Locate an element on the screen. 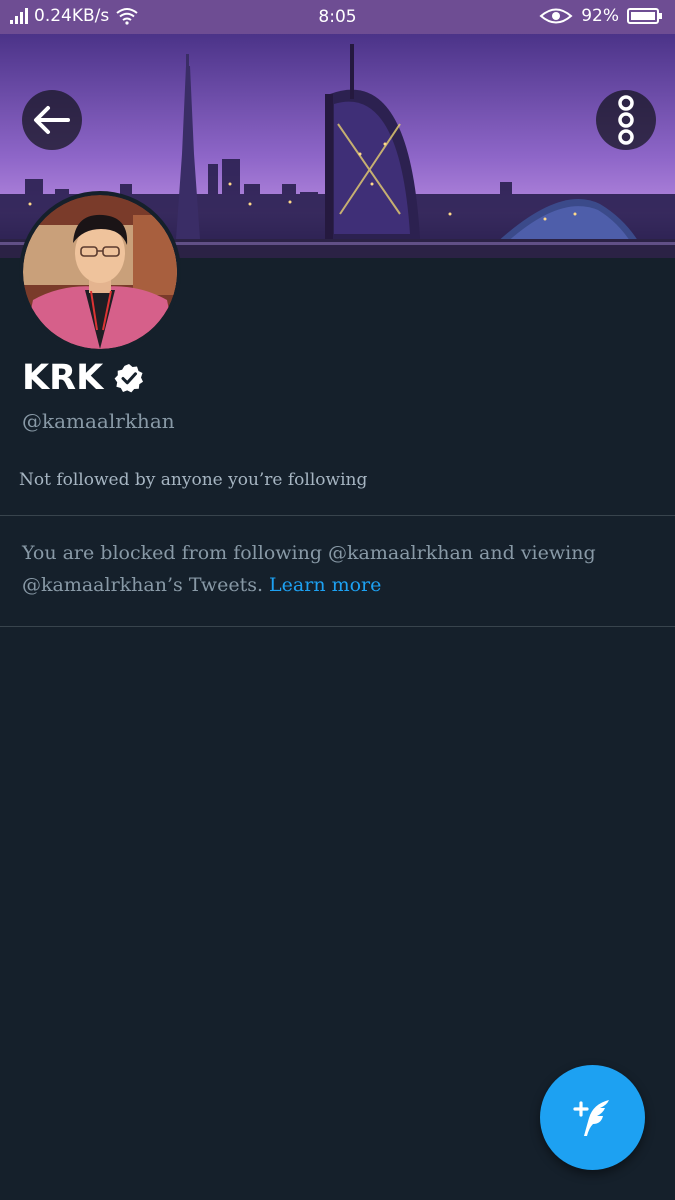 Image resolution: width=675 pixels, height=1200 pixels. display-name-row: KRK is located at coordinates (83, 378).